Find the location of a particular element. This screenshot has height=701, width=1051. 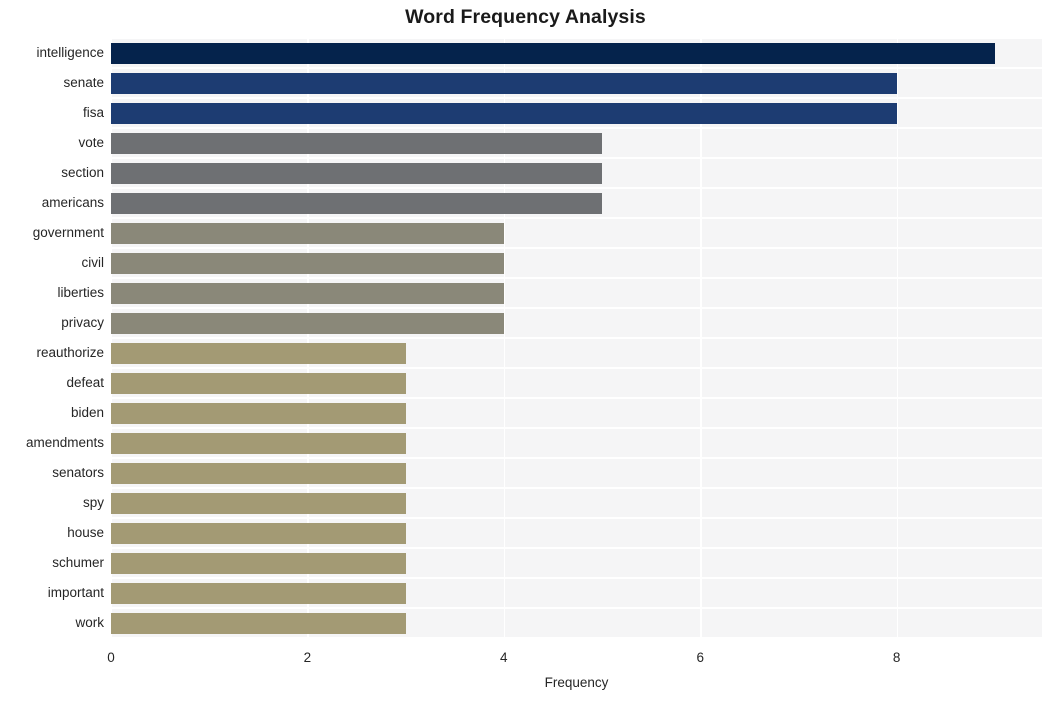

x-axis-tick-labels: 0 2 4 6 8 is located at coordinates (525, 660).